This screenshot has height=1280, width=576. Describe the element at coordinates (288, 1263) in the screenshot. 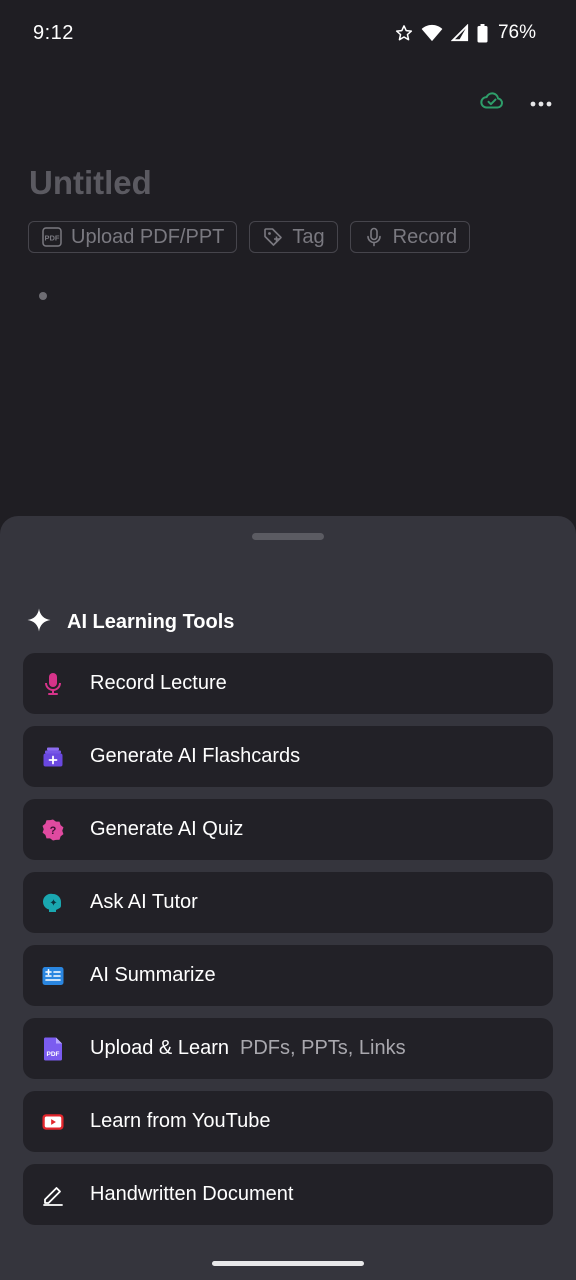

I see `gesture-nav-bar` at that location.